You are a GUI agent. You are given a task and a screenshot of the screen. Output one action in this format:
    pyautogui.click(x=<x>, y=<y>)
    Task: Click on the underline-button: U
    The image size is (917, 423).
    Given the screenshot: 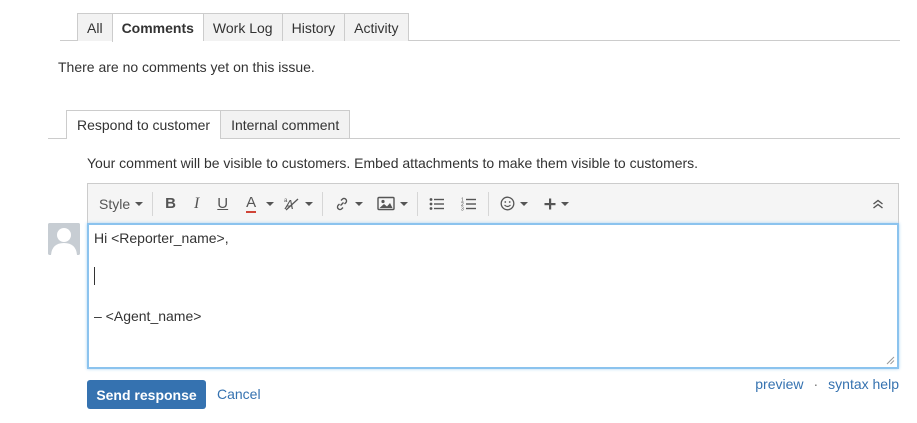 What is the action you would take?
    pyautogui.click(x=222, y=204)
    